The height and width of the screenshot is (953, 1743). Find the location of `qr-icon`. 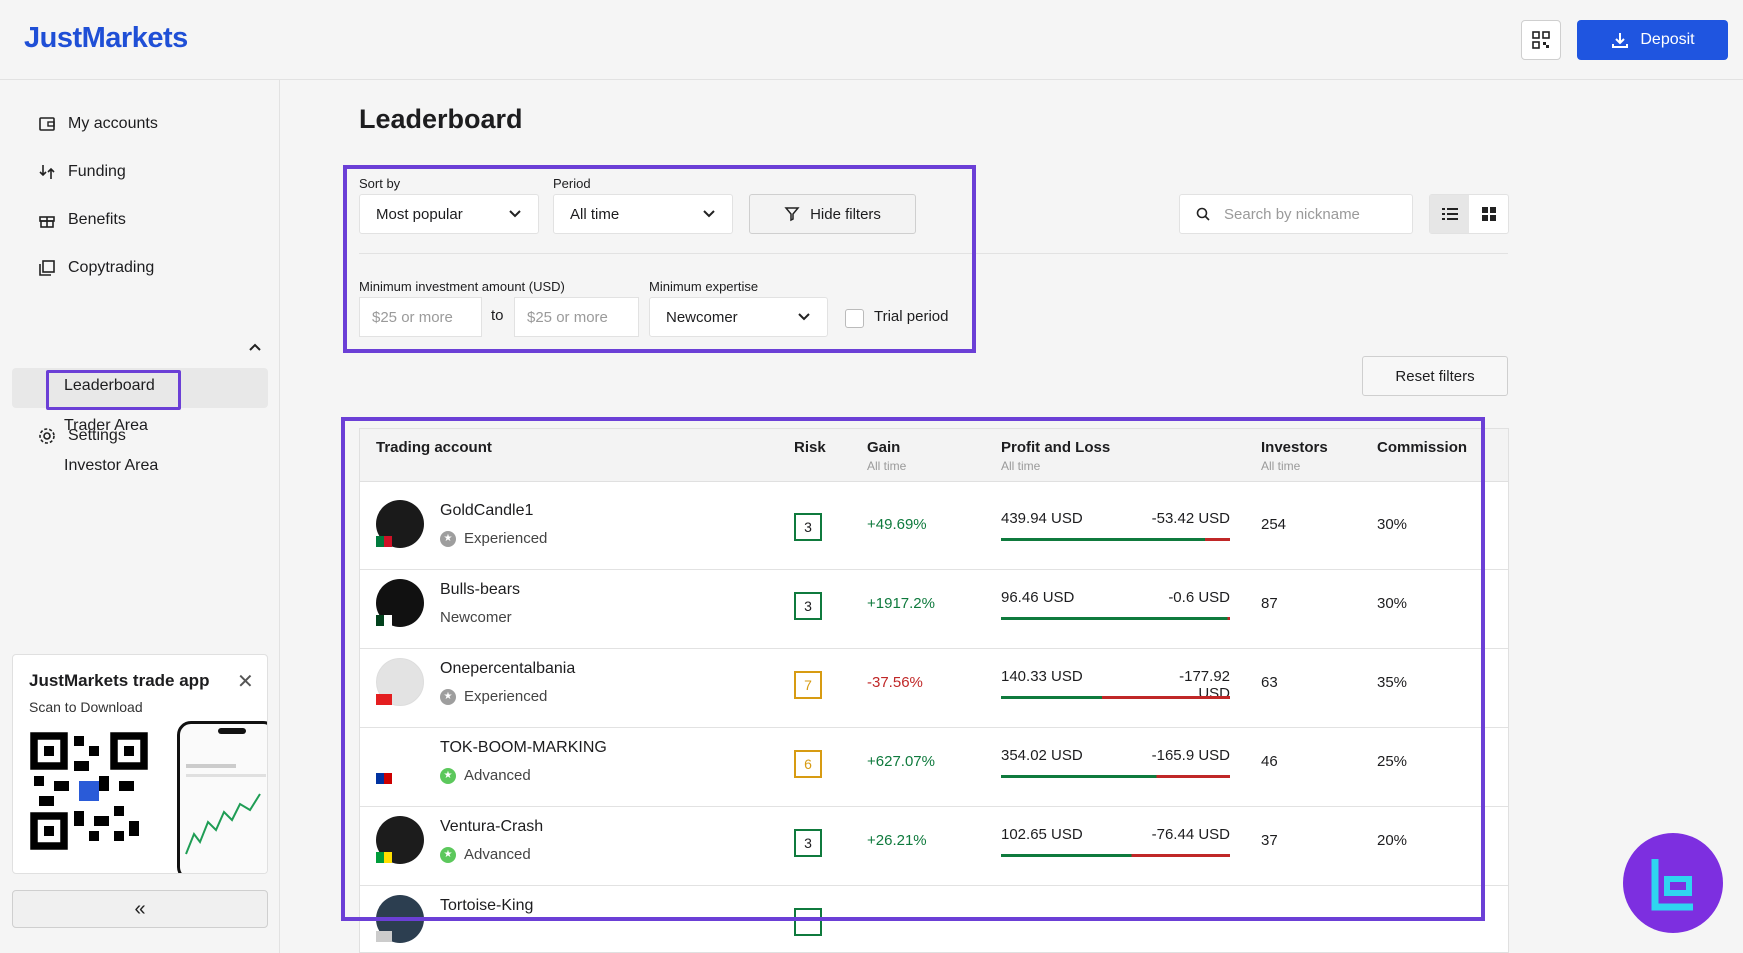

qr-icon is located at coordinates (1541, 40).